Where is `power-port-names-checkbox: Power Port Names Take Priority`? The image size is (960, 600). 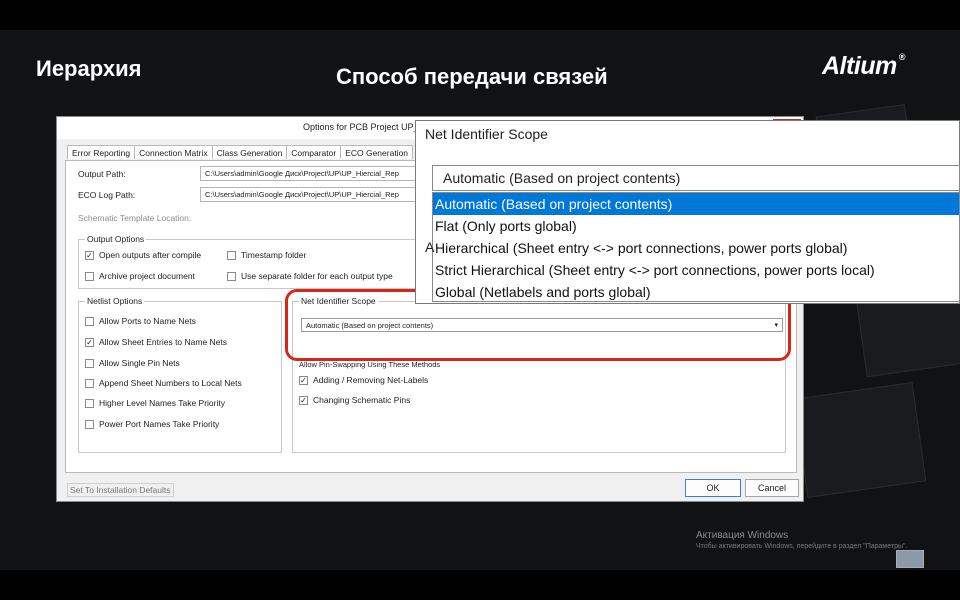
power-port-names-checkbox: Power Port Names Take Priority is located at coordinates (152, 424).